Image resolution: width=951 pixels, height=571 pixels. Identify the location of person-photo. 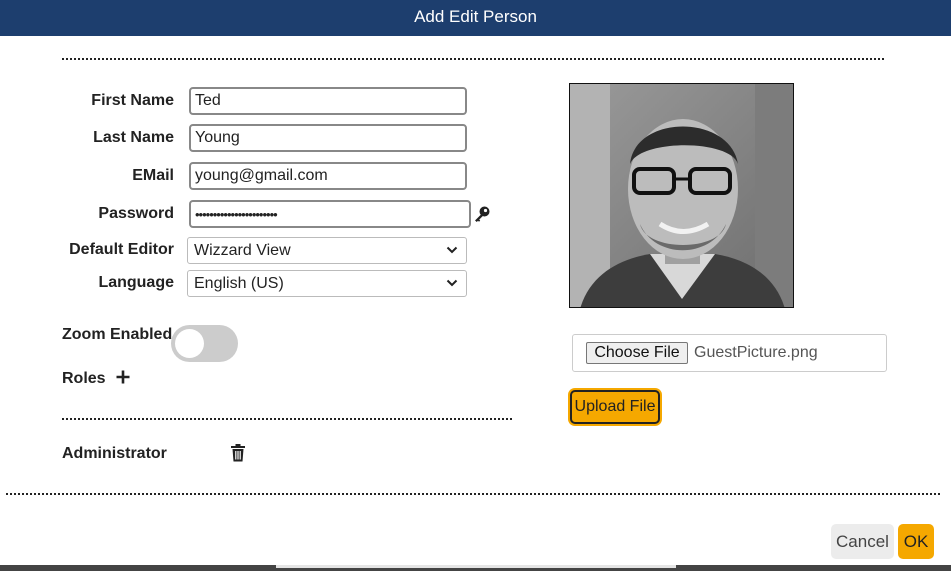
(681, 195).